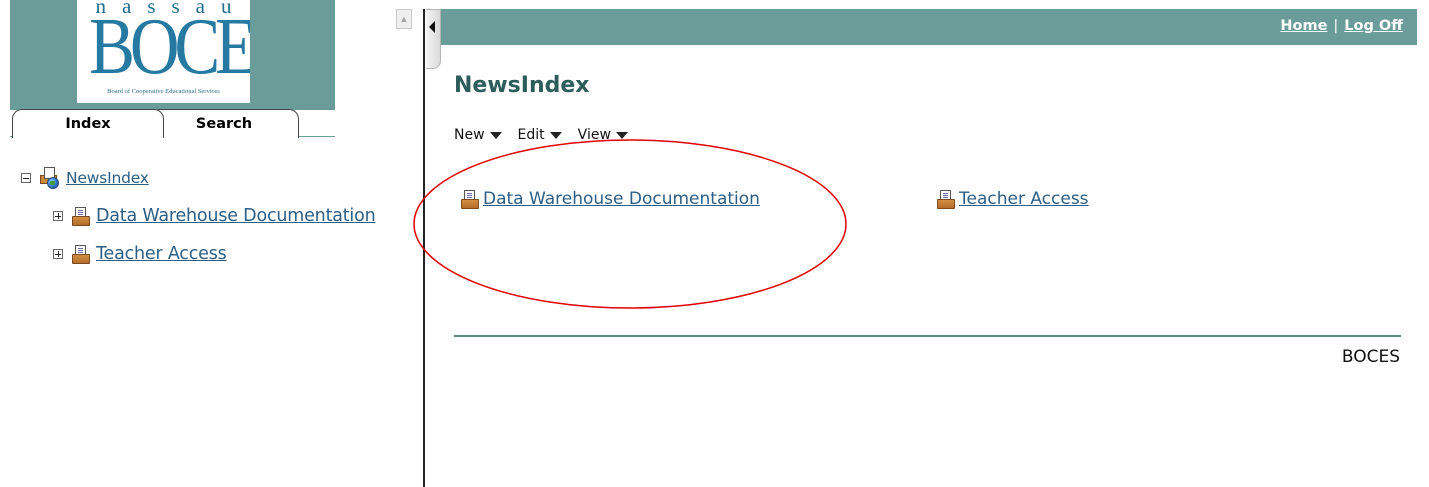  What do you see at coordinates (1024, 199) in the screenshot?
I see `item-teacher-access-link: Teacher Access` at bounding box center [1024, 199].